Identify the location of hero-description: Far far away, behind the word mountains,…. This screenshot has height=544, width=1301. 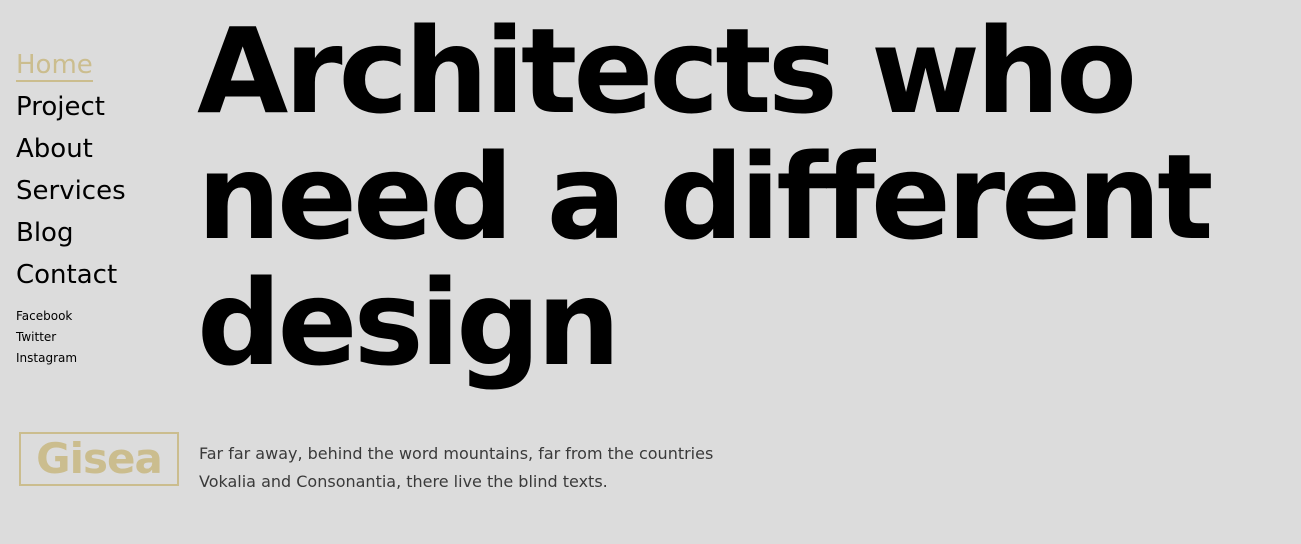
(479, 468).